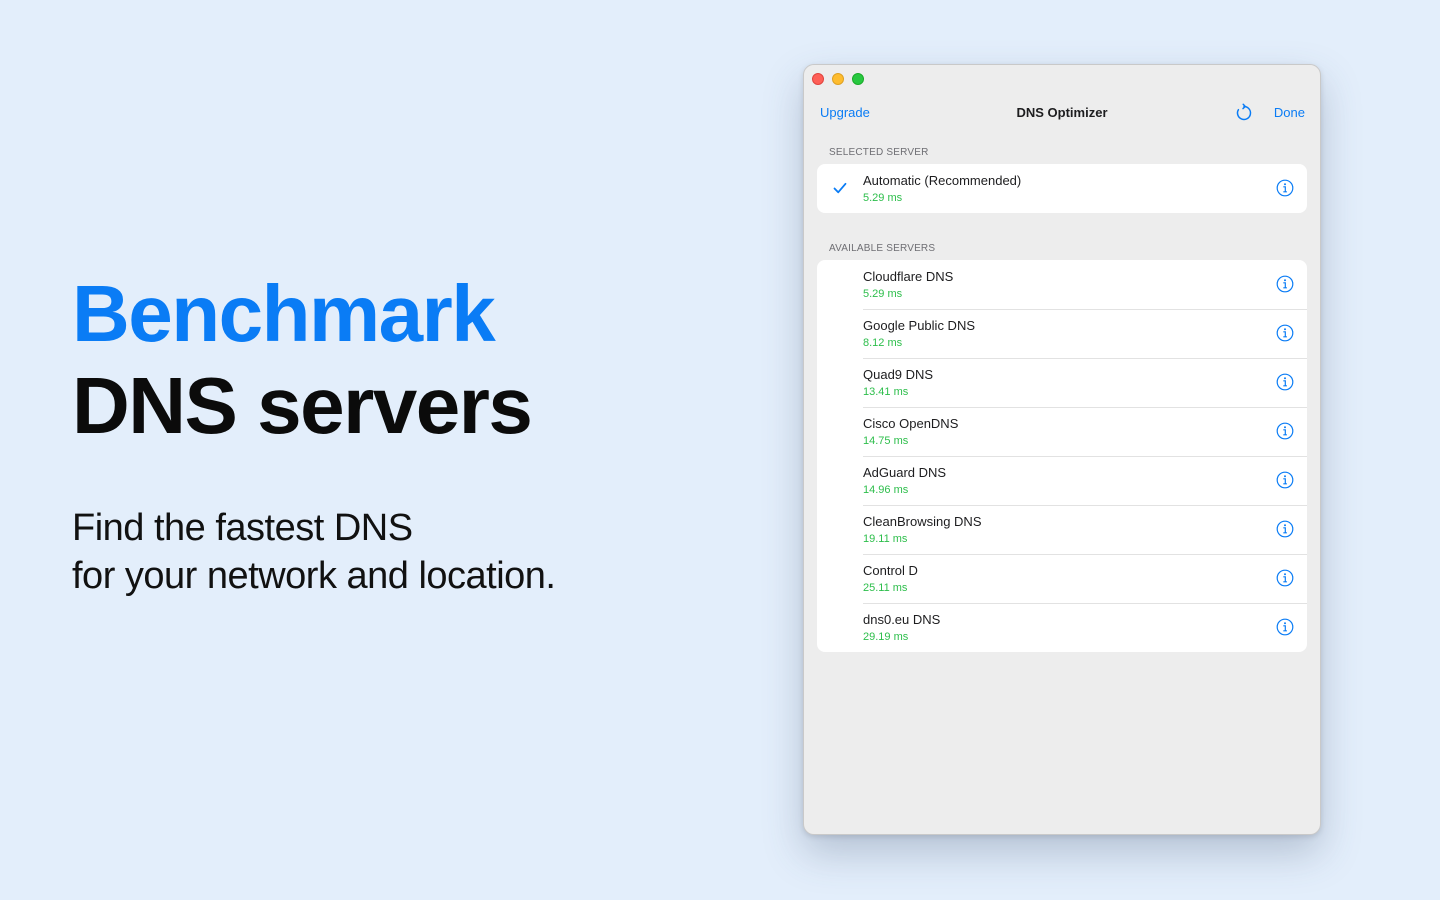  I want to click on selected-server-header: SELECTED SERVER, so click(879, 152).